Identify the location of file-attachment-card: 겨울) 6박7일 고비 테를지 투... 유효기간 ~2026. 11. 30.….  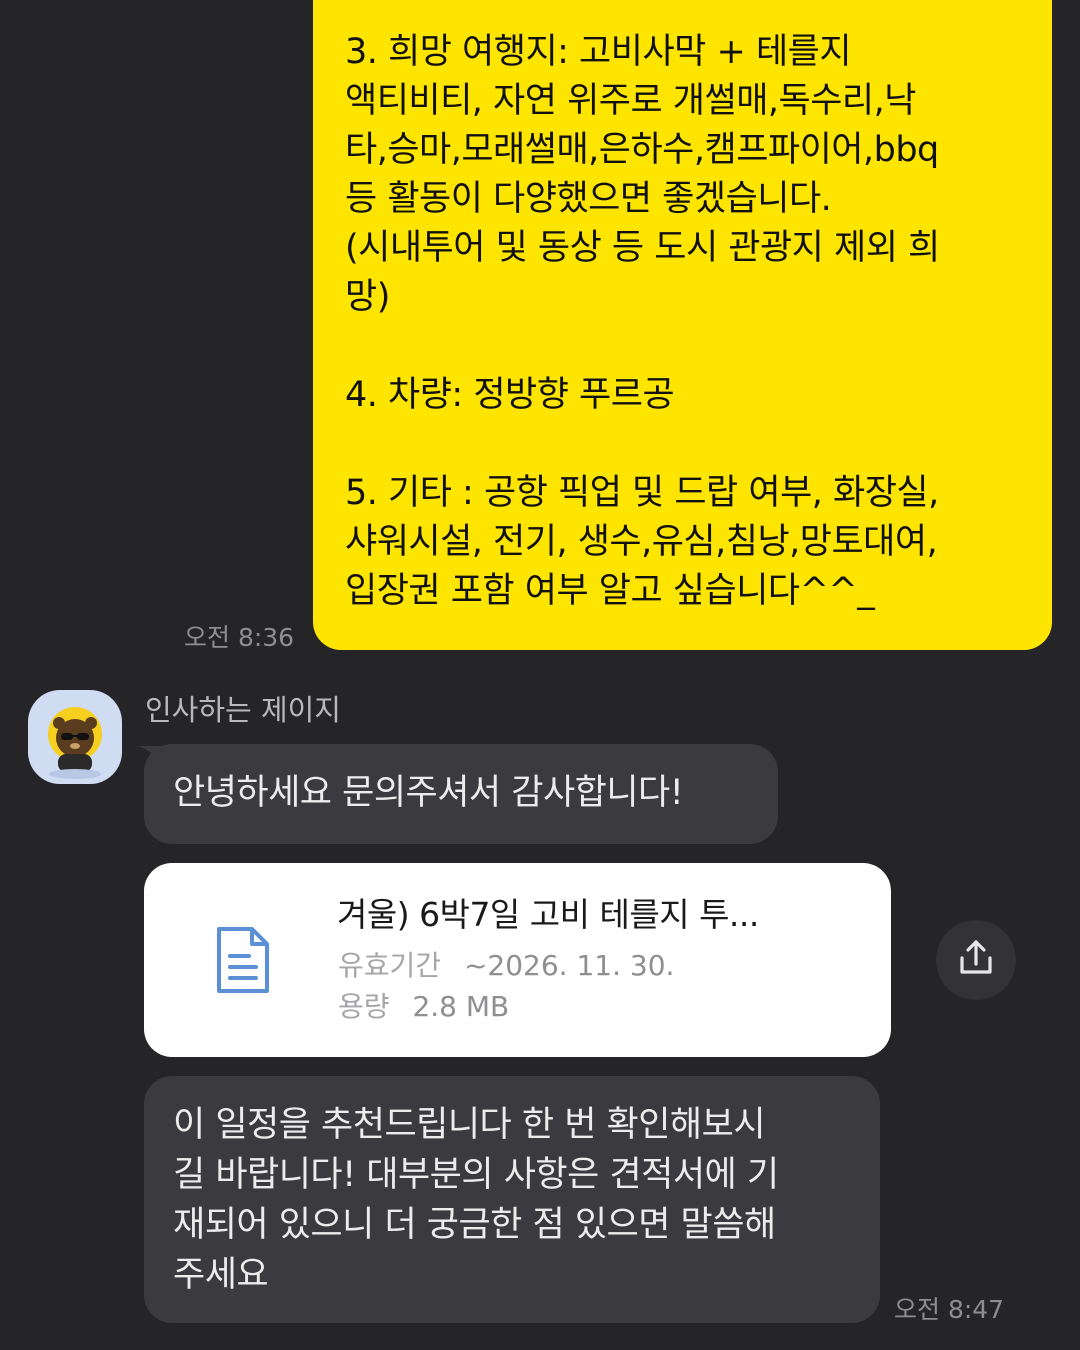
(517, 960).